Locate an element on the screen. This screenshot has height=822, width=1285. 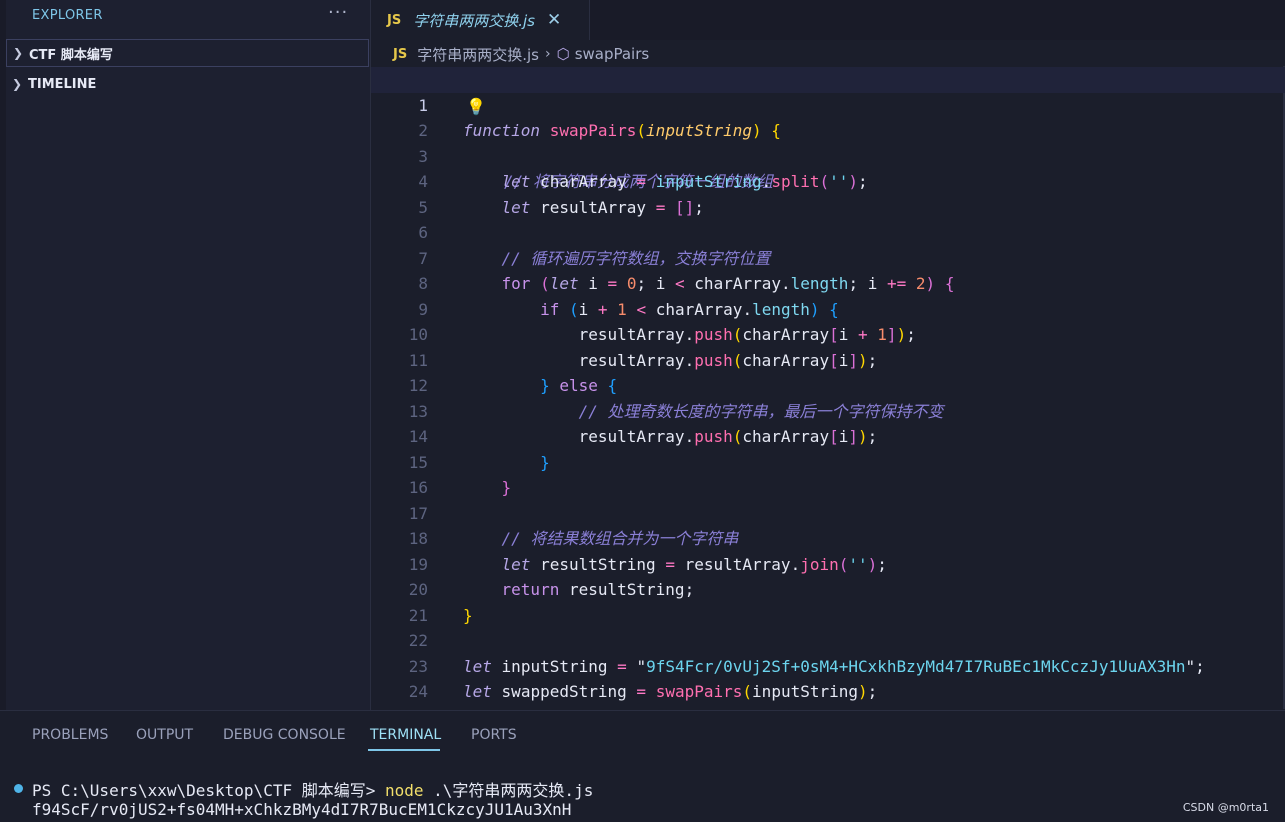
code-line: 1 function swapPairs(inputString) { is located at coordinates (828, 103).